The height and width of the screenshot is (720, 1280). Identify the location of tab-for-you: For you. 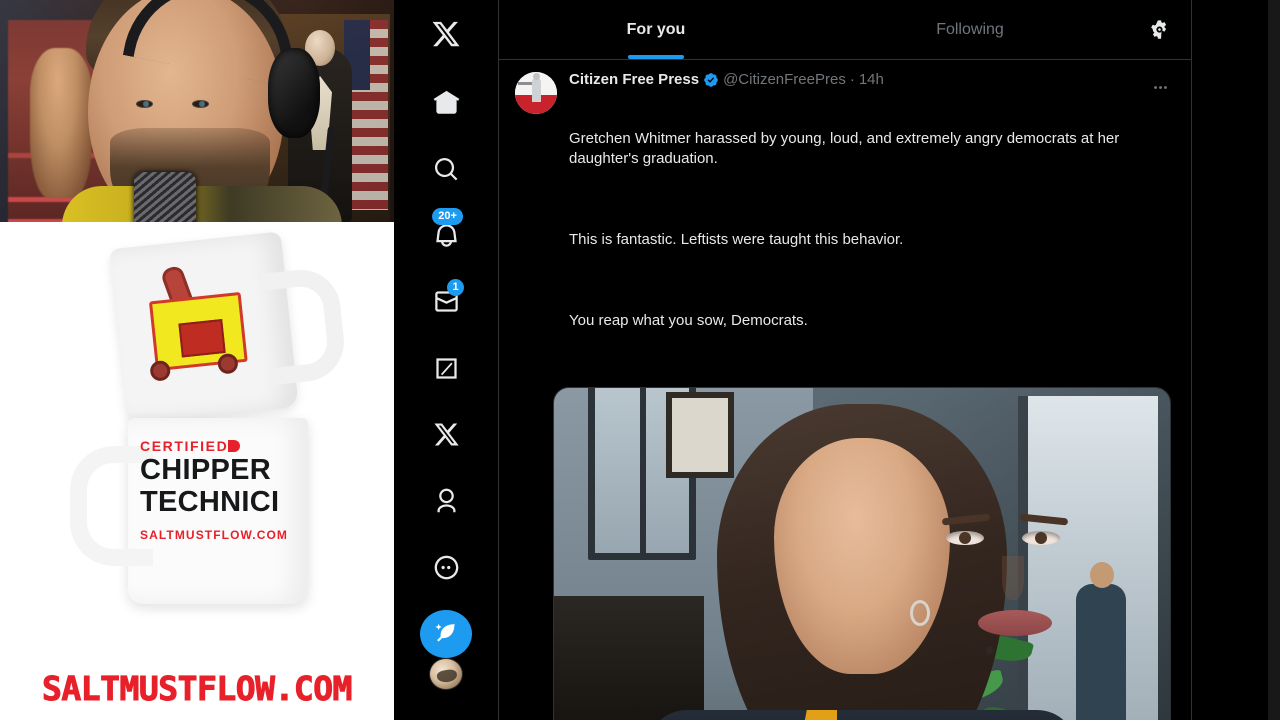
(656, 29).